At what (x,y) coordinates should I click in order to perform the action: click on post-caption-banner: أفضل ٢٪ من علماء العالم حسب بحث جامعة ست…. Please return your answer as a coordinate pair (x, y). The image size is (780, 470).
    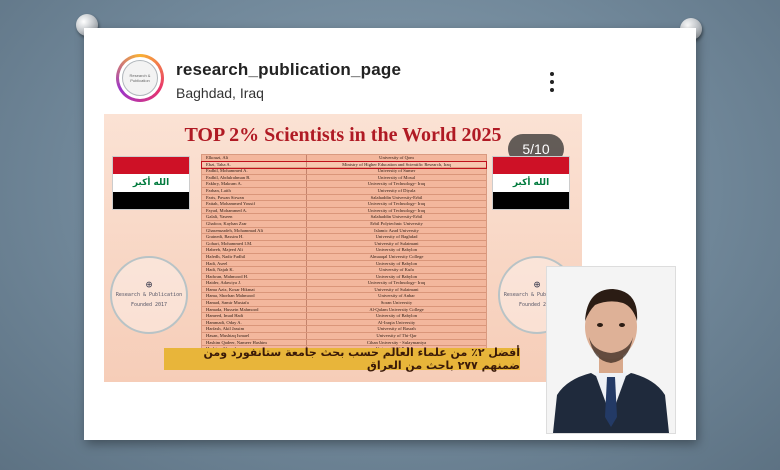
    Looking at the image, I should click on (342, 359).